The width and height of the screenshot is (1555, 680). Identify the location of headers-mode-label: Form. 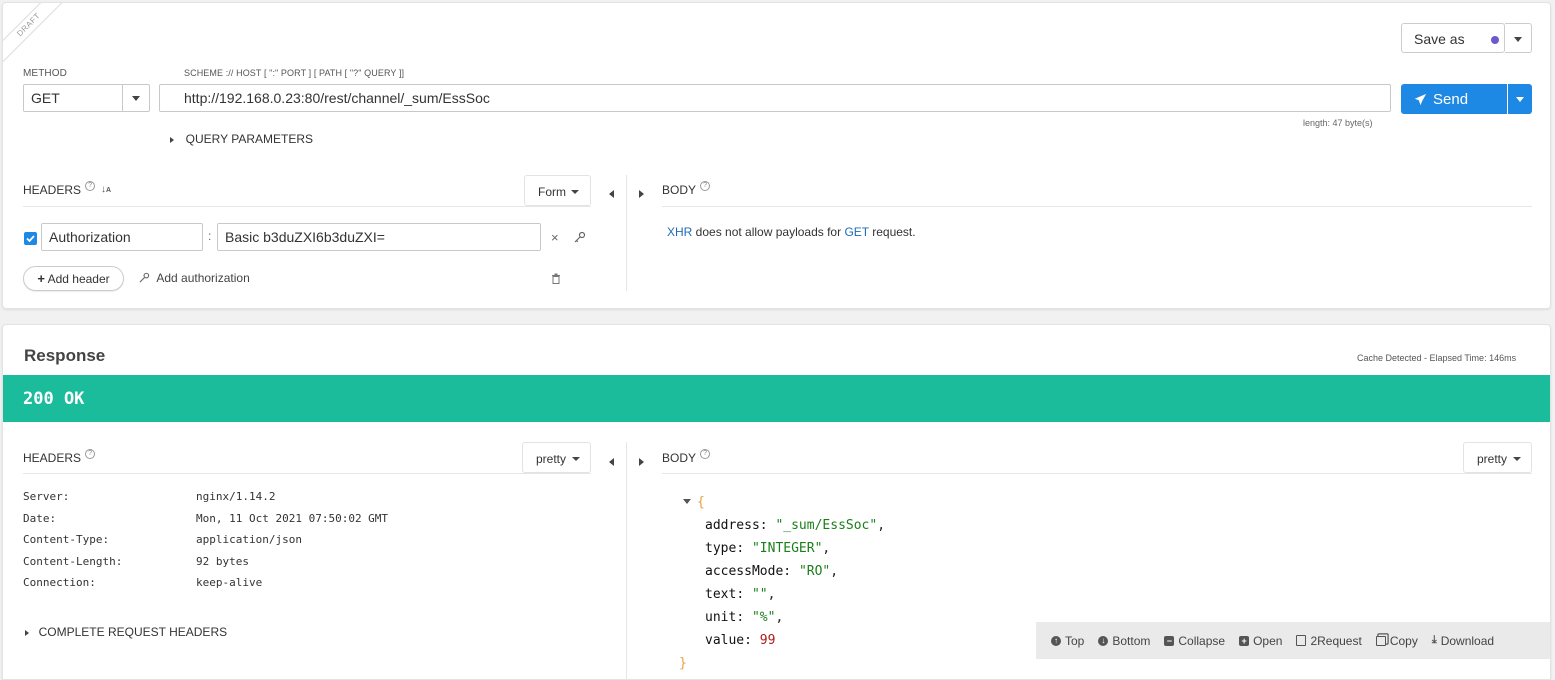
(552, 192).